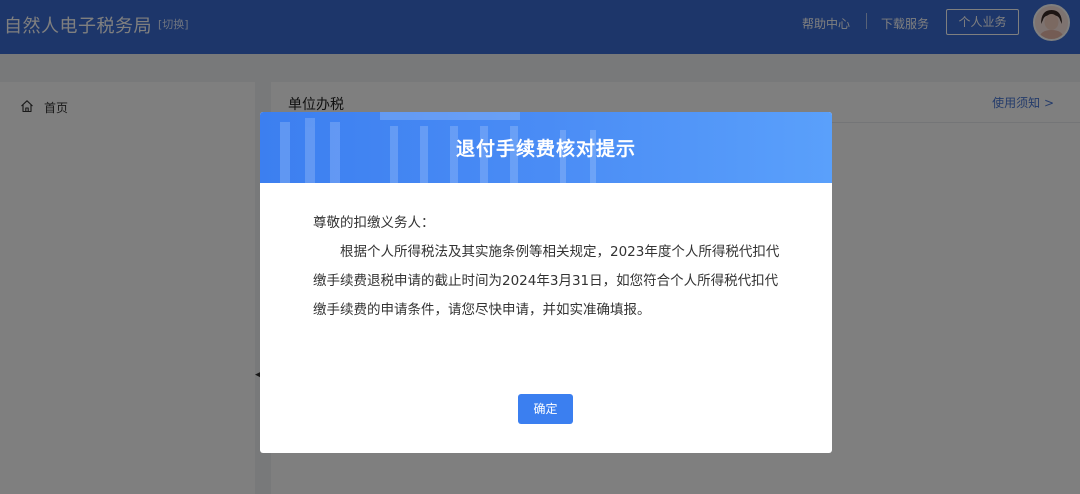 This screenshot has width=1080, height=494. Describe the element at coordinates (374, 223) in the screenshot. I see `dialog-greeting: 尊敬的扣缴义务人：` at that location.